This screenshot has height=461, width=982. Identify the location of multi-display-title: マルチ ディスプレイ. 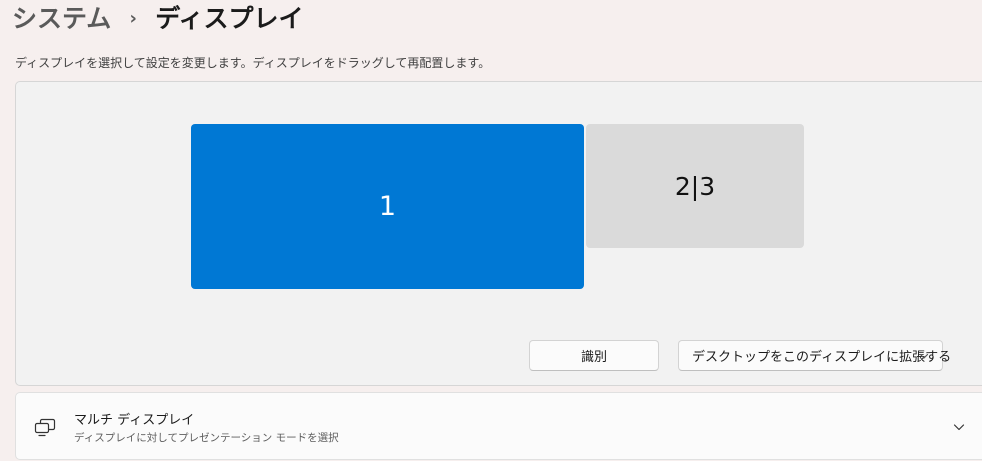
(134, 420).